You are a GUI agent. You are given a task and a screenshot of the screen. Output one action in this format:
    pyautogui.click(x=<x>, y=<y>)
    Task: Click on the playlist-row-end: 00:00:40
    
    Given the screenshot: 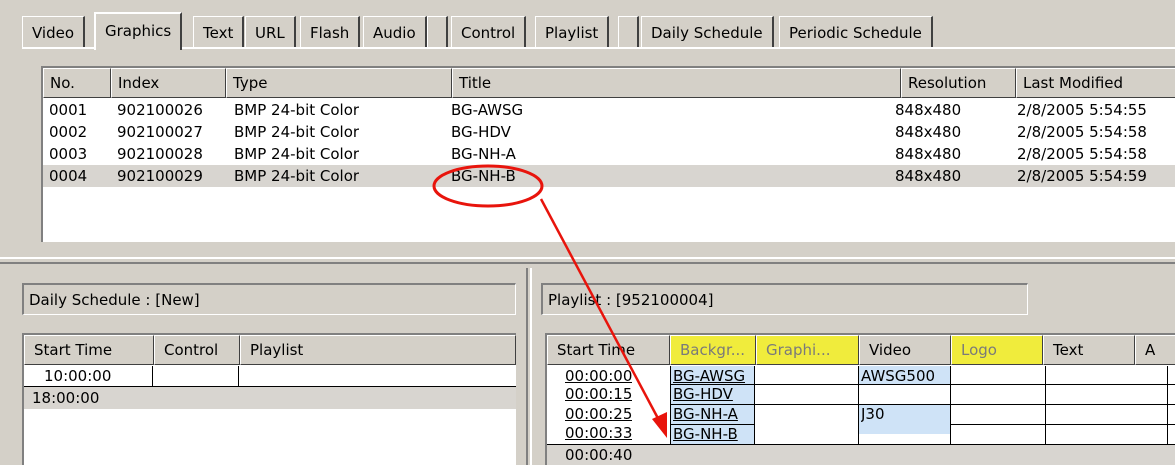 What is the action you would take?
    pyautogui.click(x=861, y=455)
    